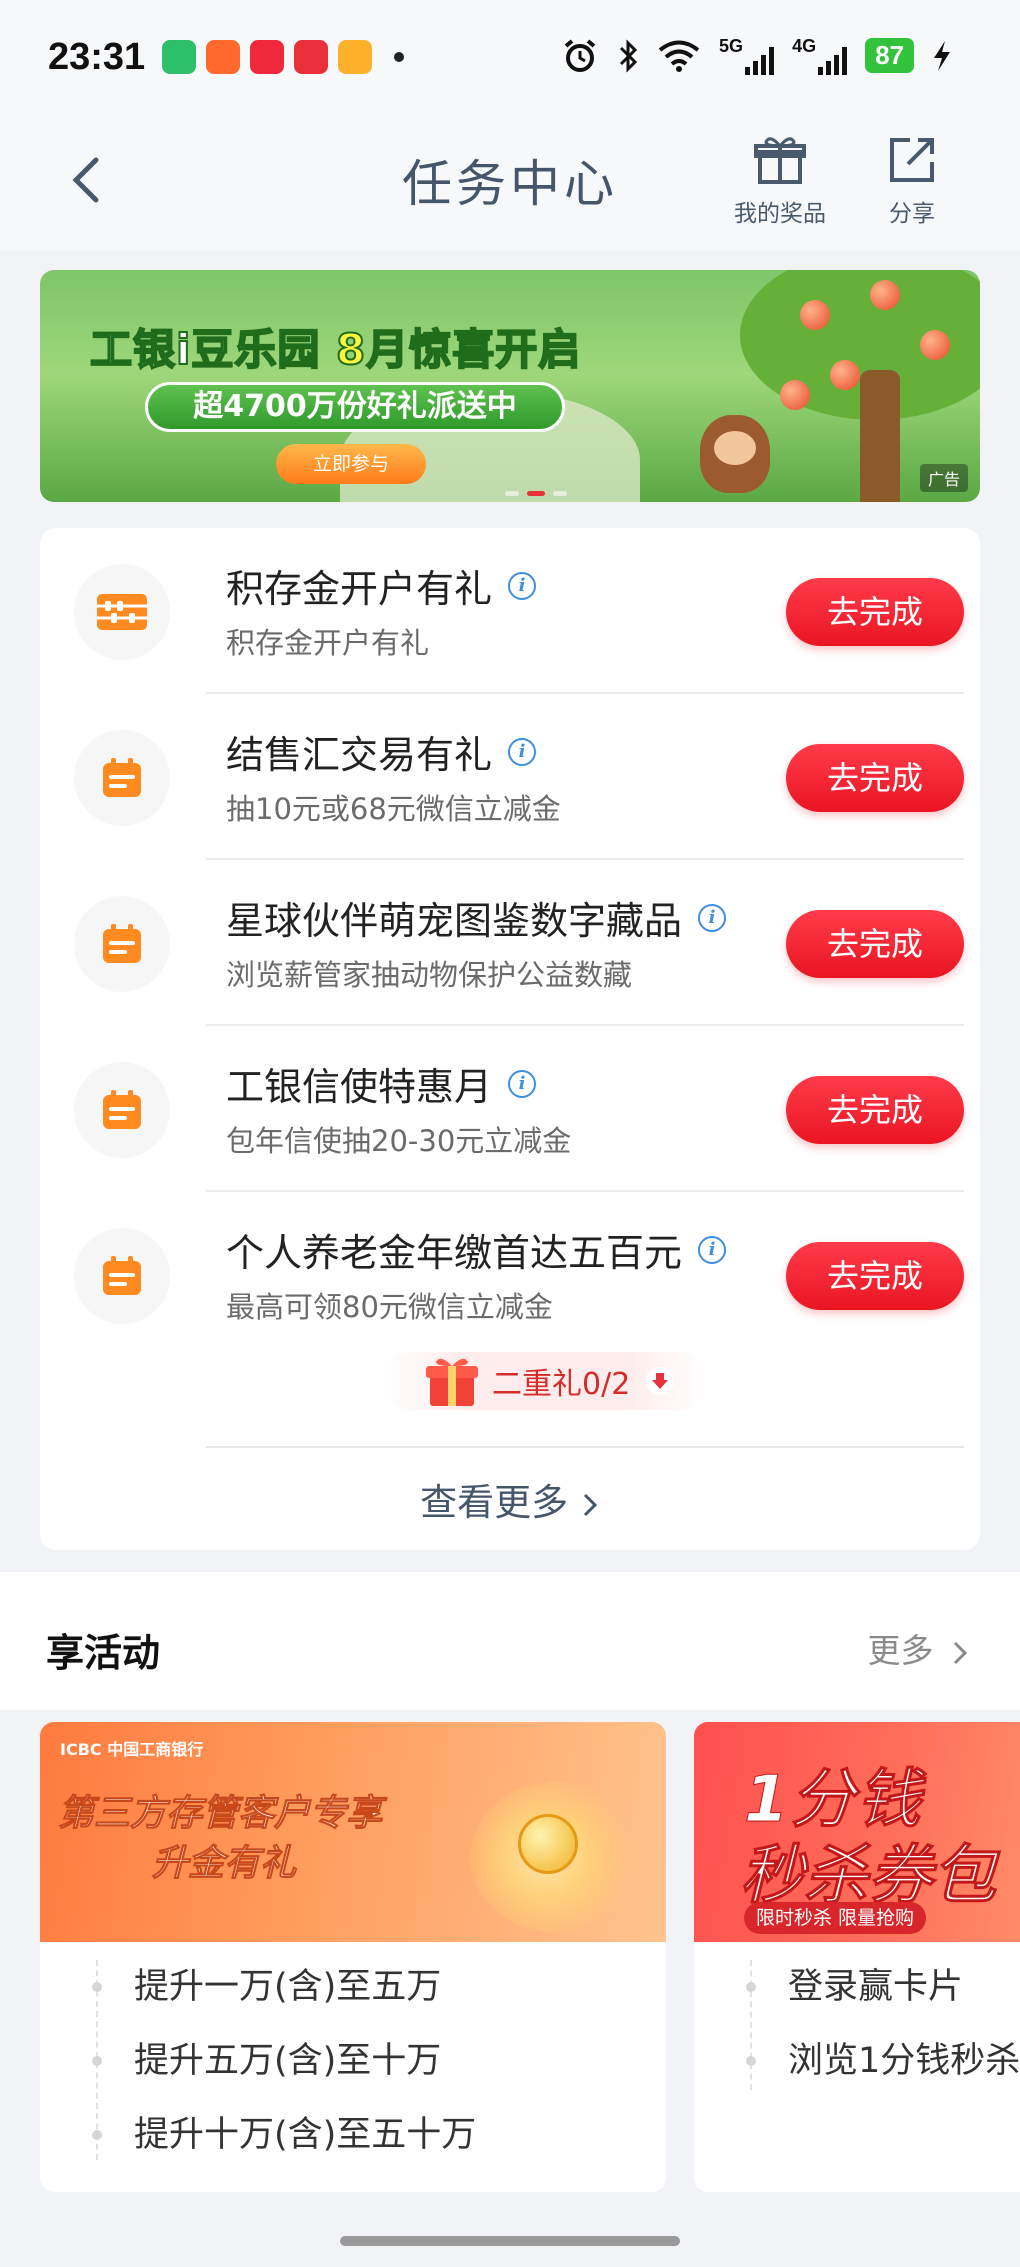  What do you see at coordinates (561, 1384) in the screenshot?
I see `second-gift-label: 二重礼0/2` at bounding box center [561, 1384].